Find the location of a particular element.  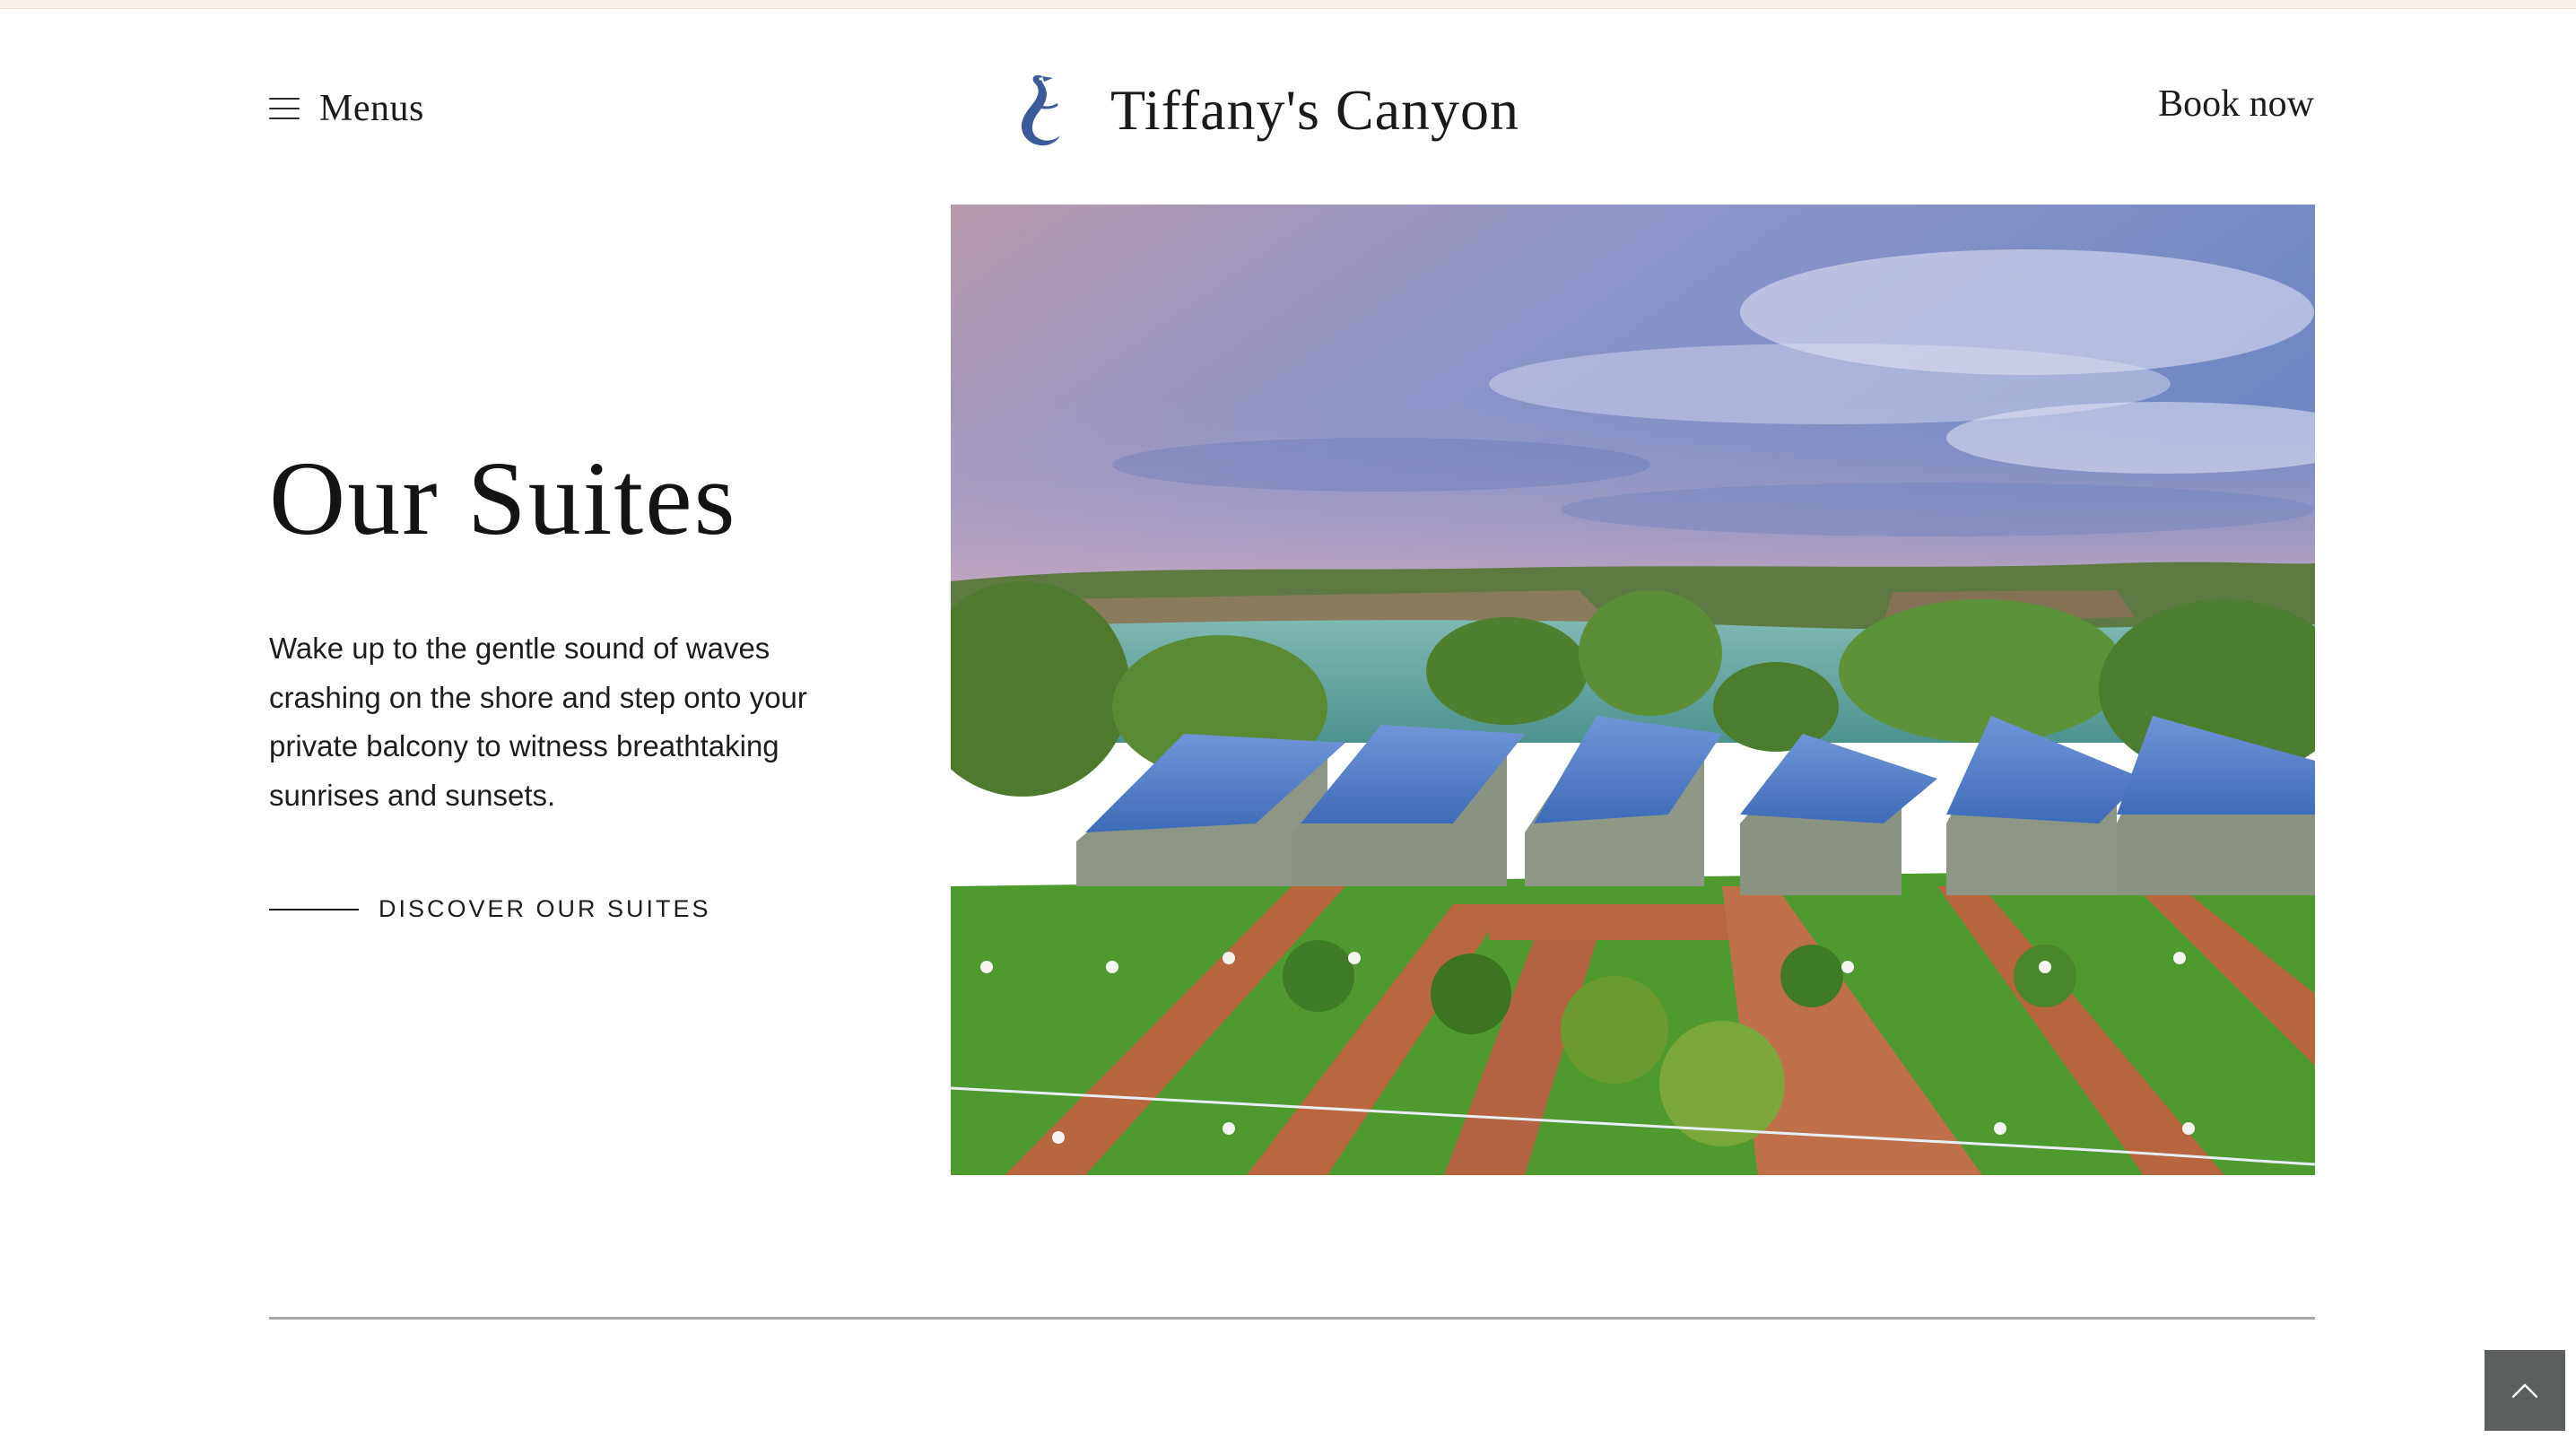

back-to-top-button is located at coordinates (2525, 1390).